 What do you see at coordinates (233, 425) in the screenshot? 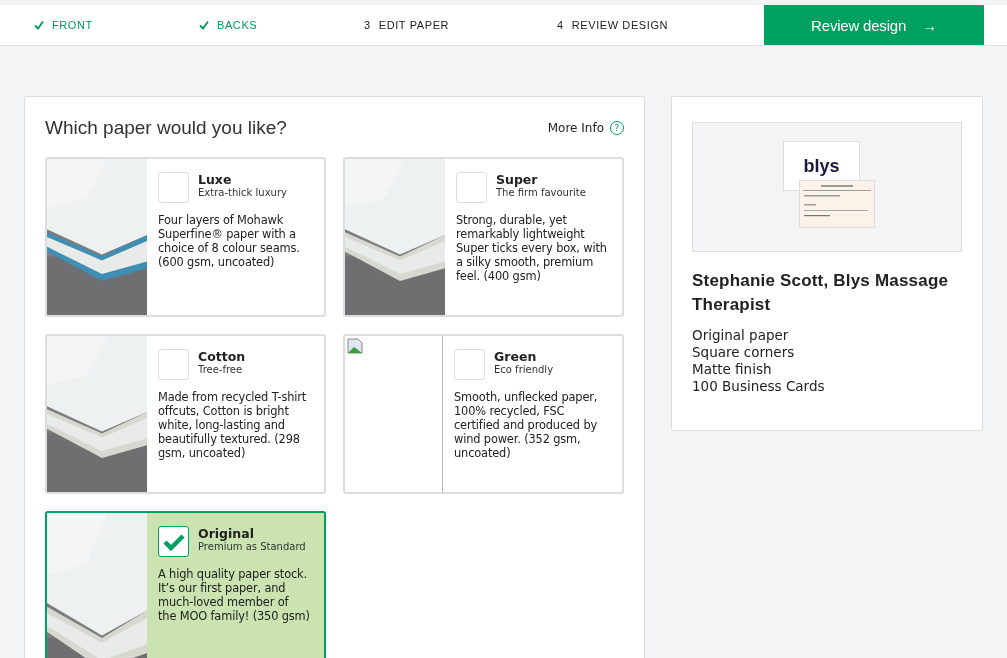
I see `paper-description: Made from recycled T-shirt offcuts, Cotton is bright white, long-lasting and beautifully textured. (298 gsm, uncoated)` at bounding box center [233, 425].